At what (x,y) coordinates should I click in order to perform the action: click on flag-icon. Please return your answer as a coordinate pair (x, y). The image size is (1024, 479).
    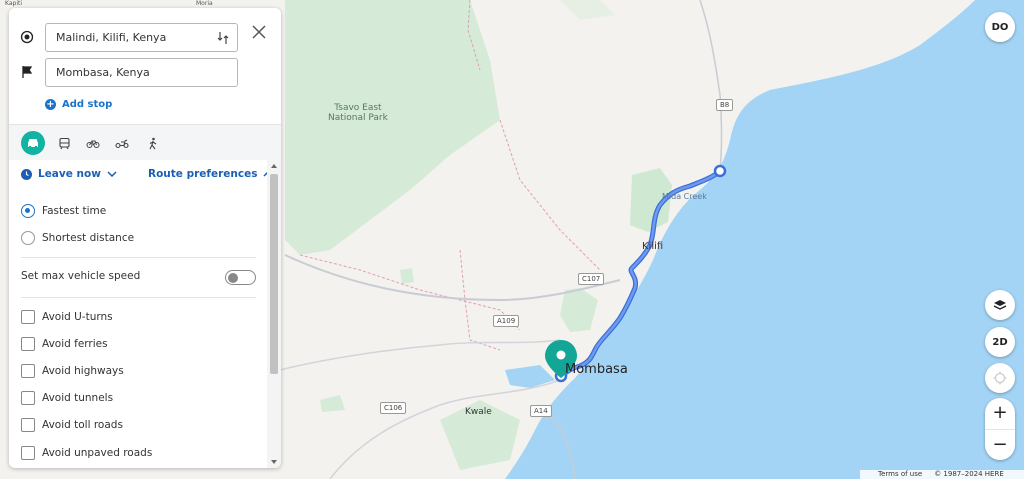
    Looking at the image, I should click on (27, 72).